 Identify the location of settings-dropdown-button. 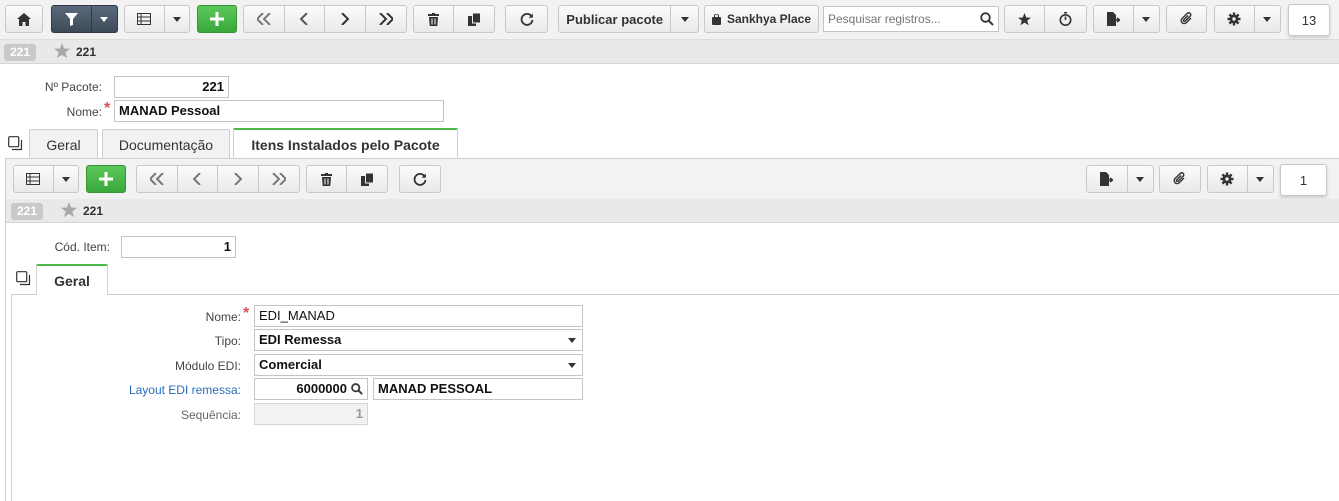
(1267, 19).